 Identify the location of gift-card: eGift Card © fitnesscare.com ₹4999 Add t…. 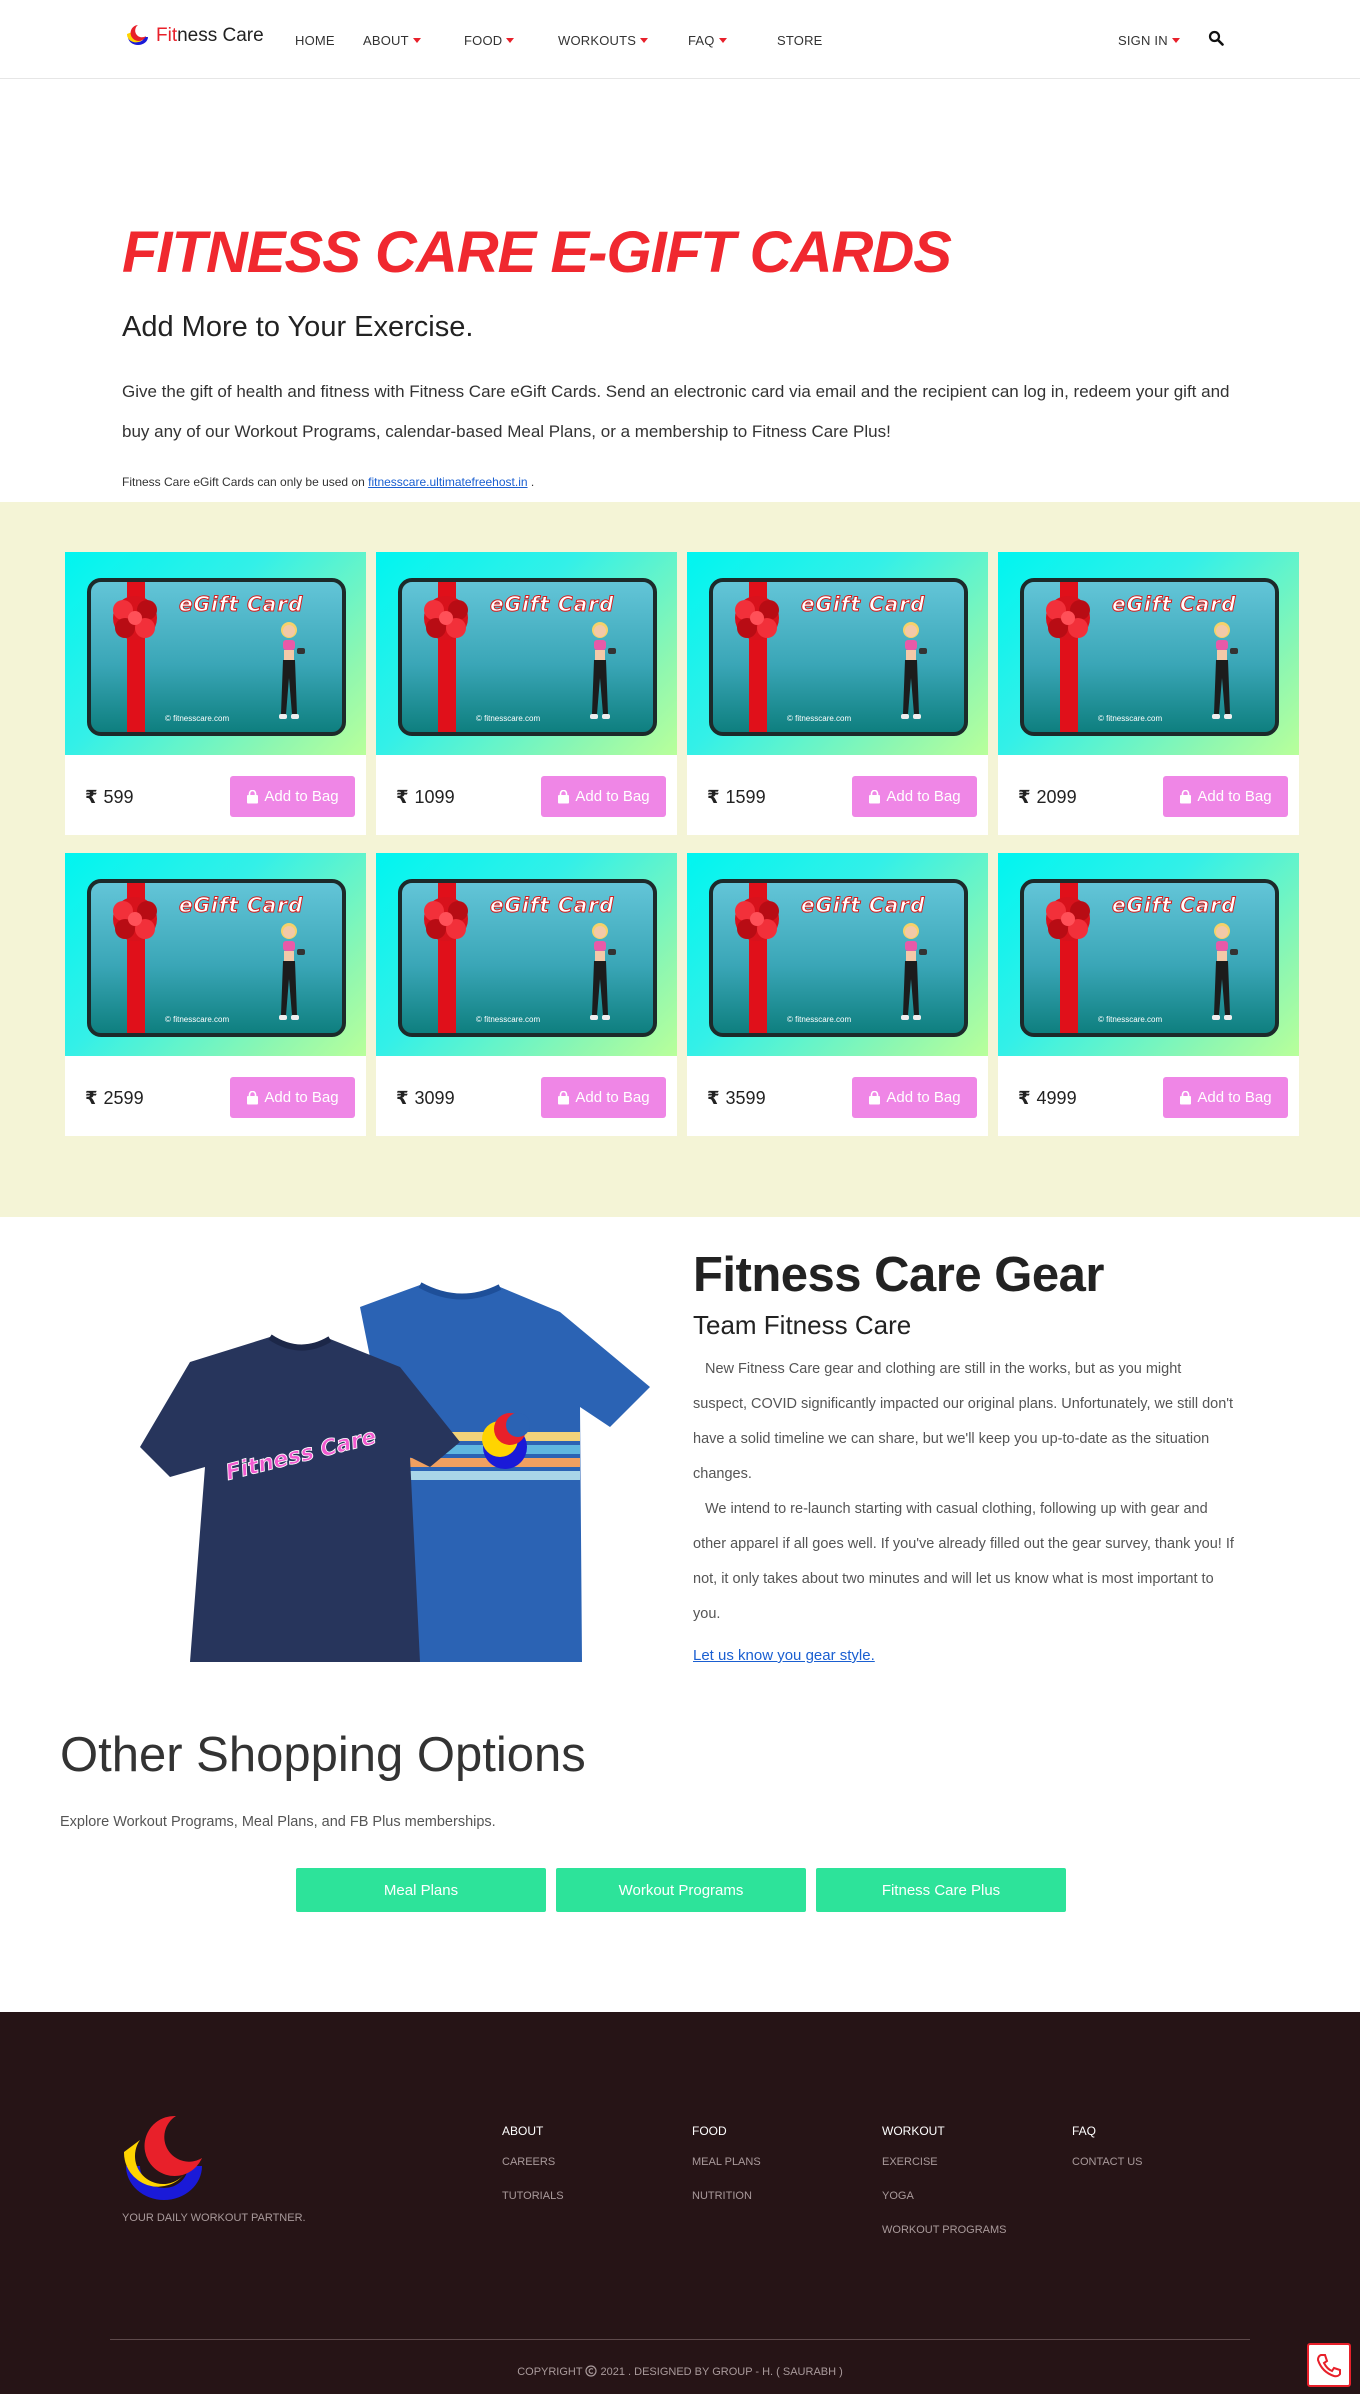
(1148, 994).